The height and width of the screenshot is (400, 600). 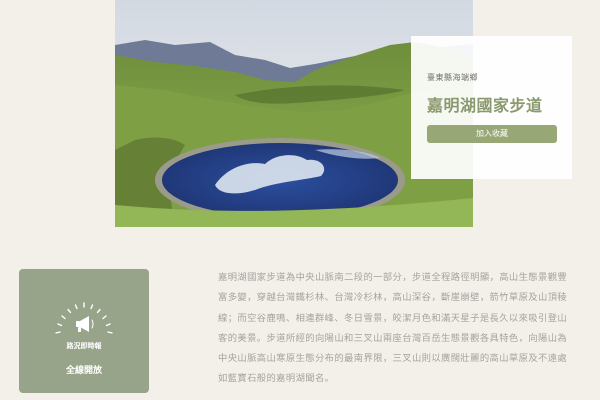 I want to click on status-value: 全線開放, so click(x=83, y=371).